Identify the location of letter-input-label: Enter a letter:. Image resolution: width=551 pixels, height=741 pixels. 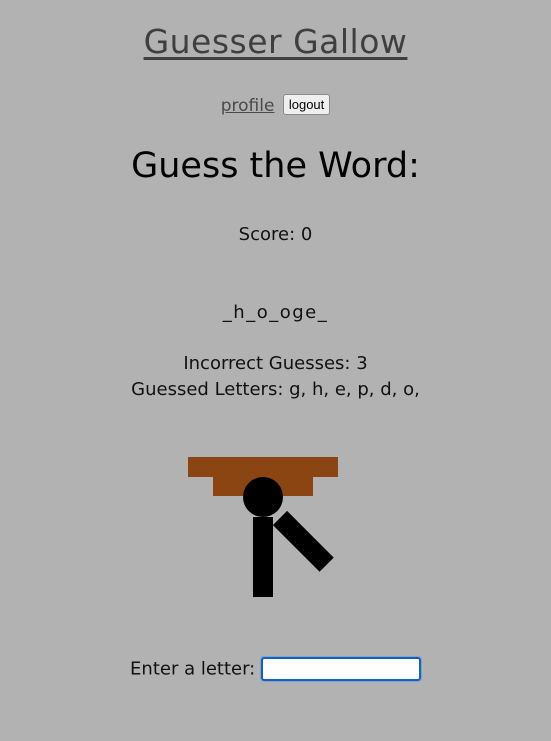
(193, 669).